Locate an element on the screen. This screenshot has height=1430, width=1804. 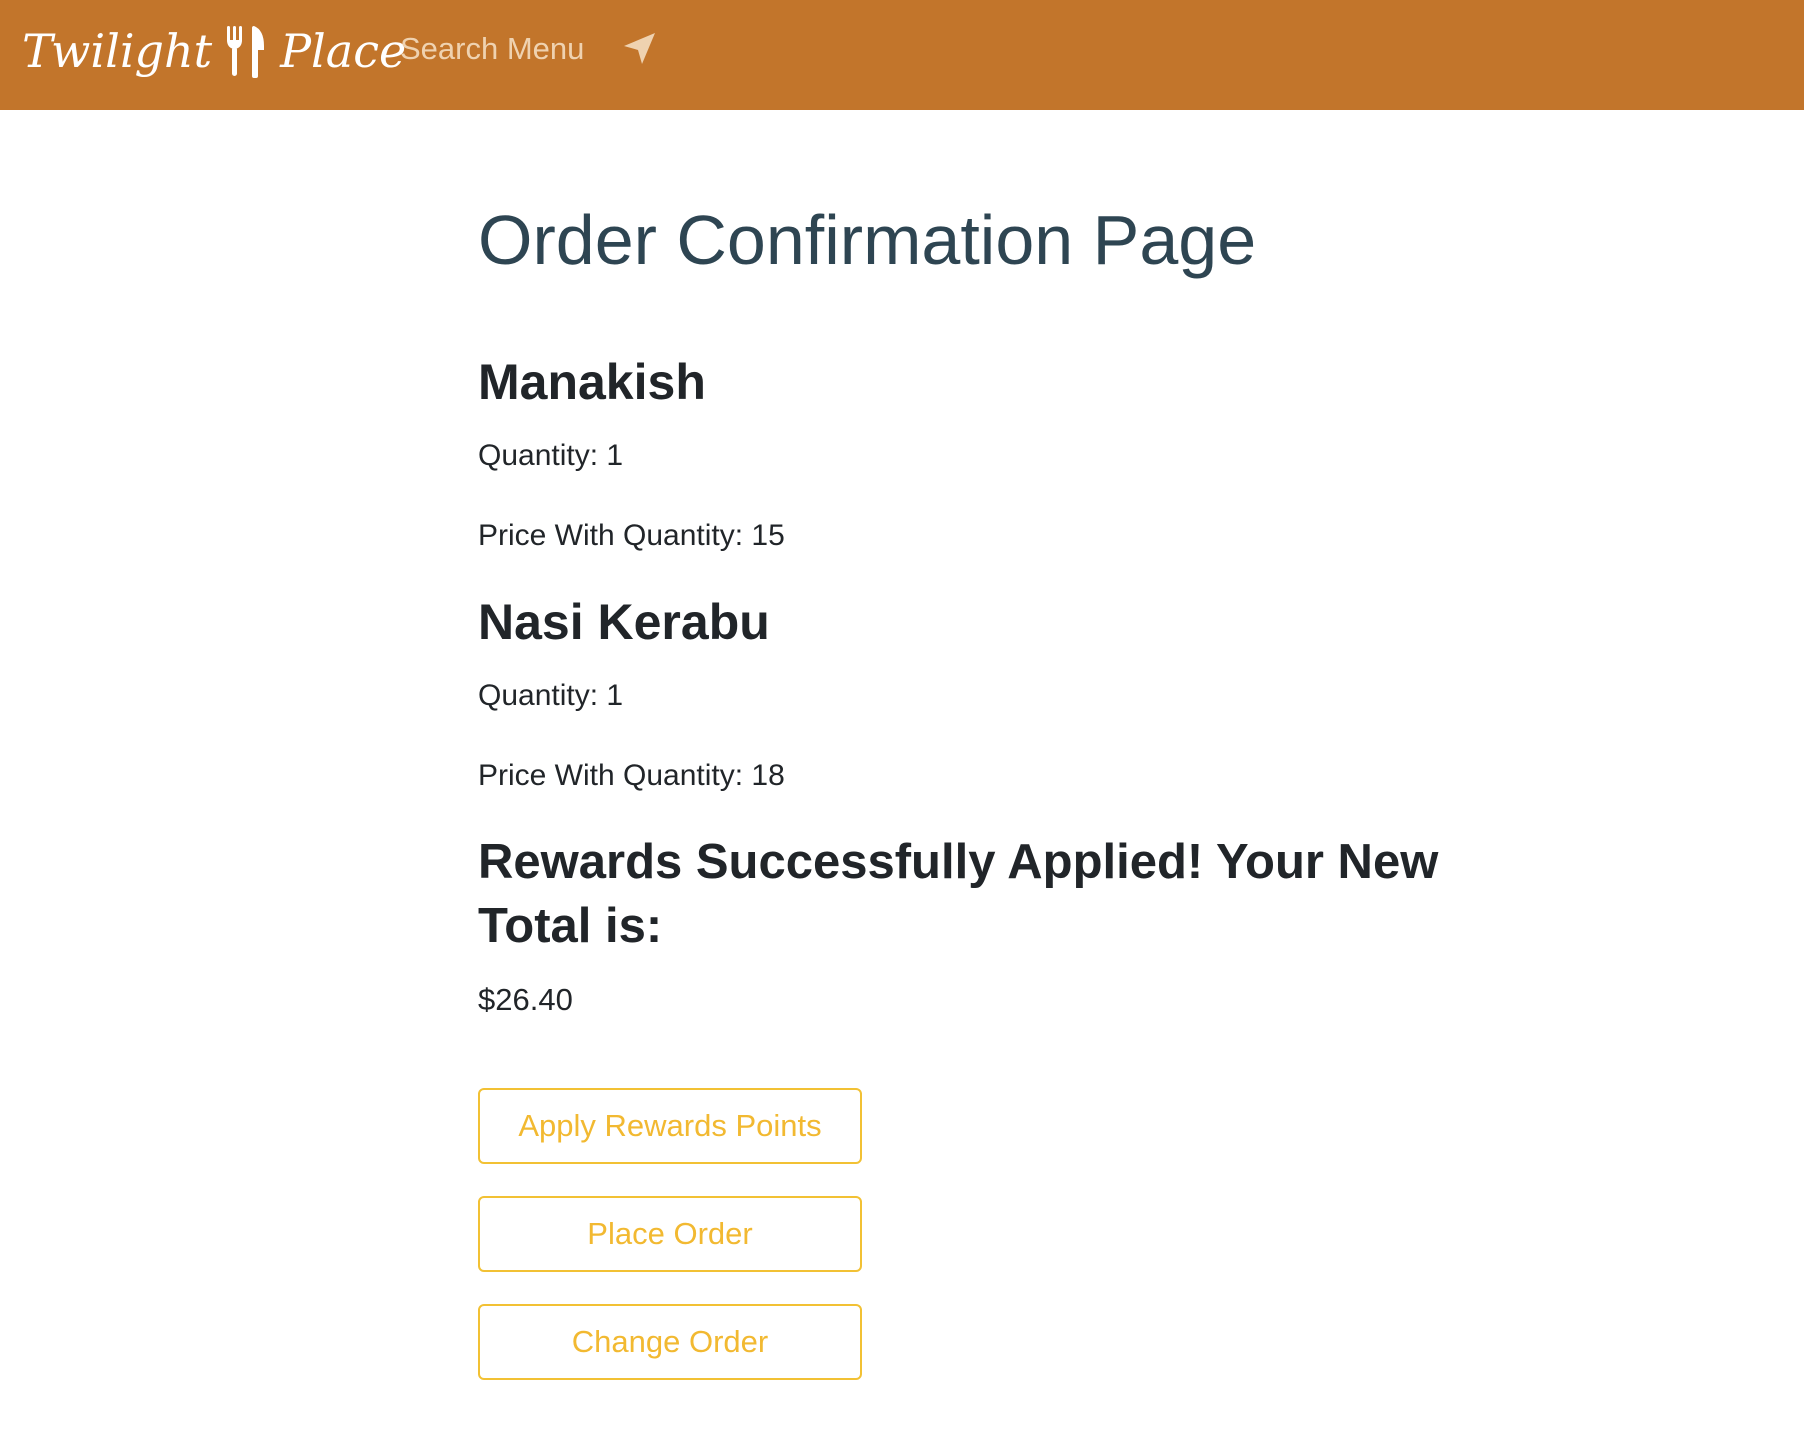
brand-logo: Twilight Place is located at coordinates (214, 51).